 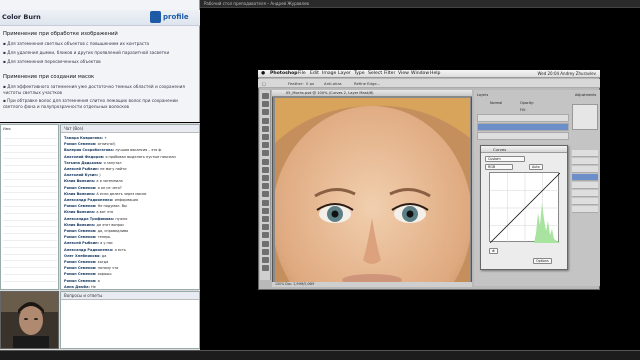 What do you see at coordinates (93, 181) in the screenshot?
I see `chat-message: Юлия Вилкина: а я затемнила` at bounding box center [93, 181].